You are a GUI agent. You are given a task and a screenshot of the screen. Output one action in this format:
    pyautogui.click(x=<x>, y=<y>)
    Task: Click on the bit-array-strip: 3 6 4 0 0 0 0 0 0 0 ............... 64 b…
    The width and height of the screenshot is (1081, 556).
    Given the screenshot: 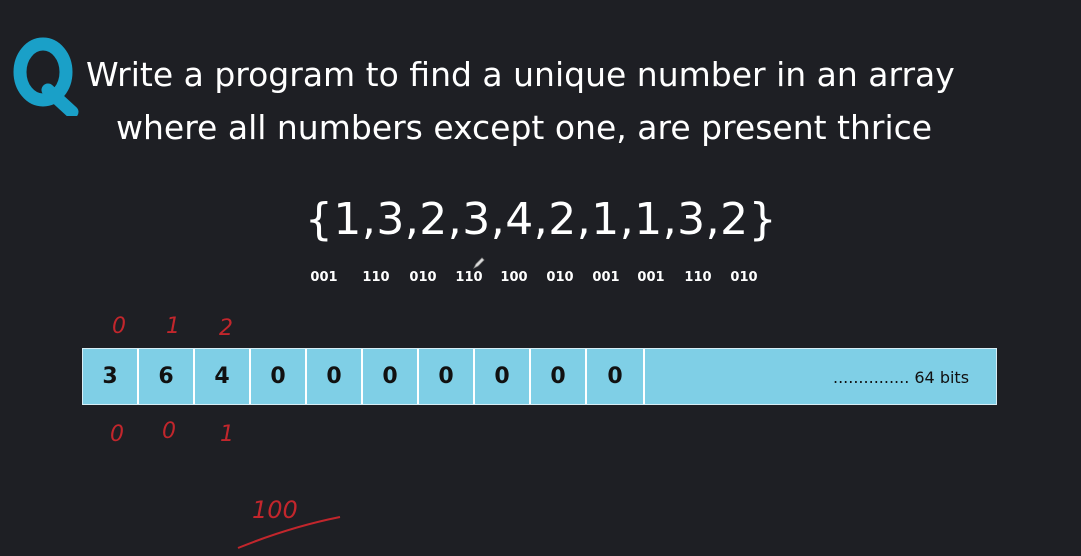 What is the action you would take?
    pyautogui.click(x=539, y=376)
    